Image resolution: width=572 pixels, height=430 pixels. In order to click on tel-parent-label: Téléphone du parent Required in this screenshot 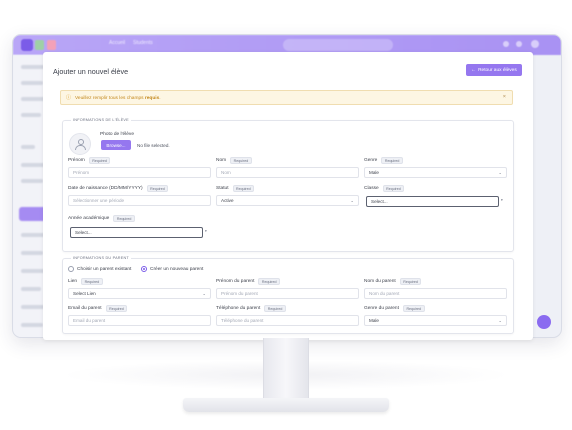, I will do `click(251, 308)`.